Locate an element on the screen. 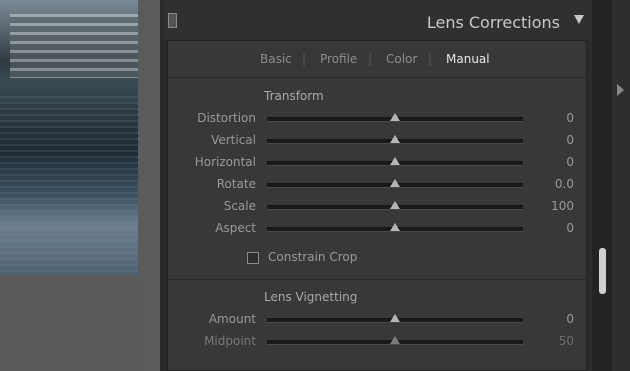 Image resolution: width=630 pixels, height=371 pixels. vertical-slider-thumb is located at coordinates (395, 139).